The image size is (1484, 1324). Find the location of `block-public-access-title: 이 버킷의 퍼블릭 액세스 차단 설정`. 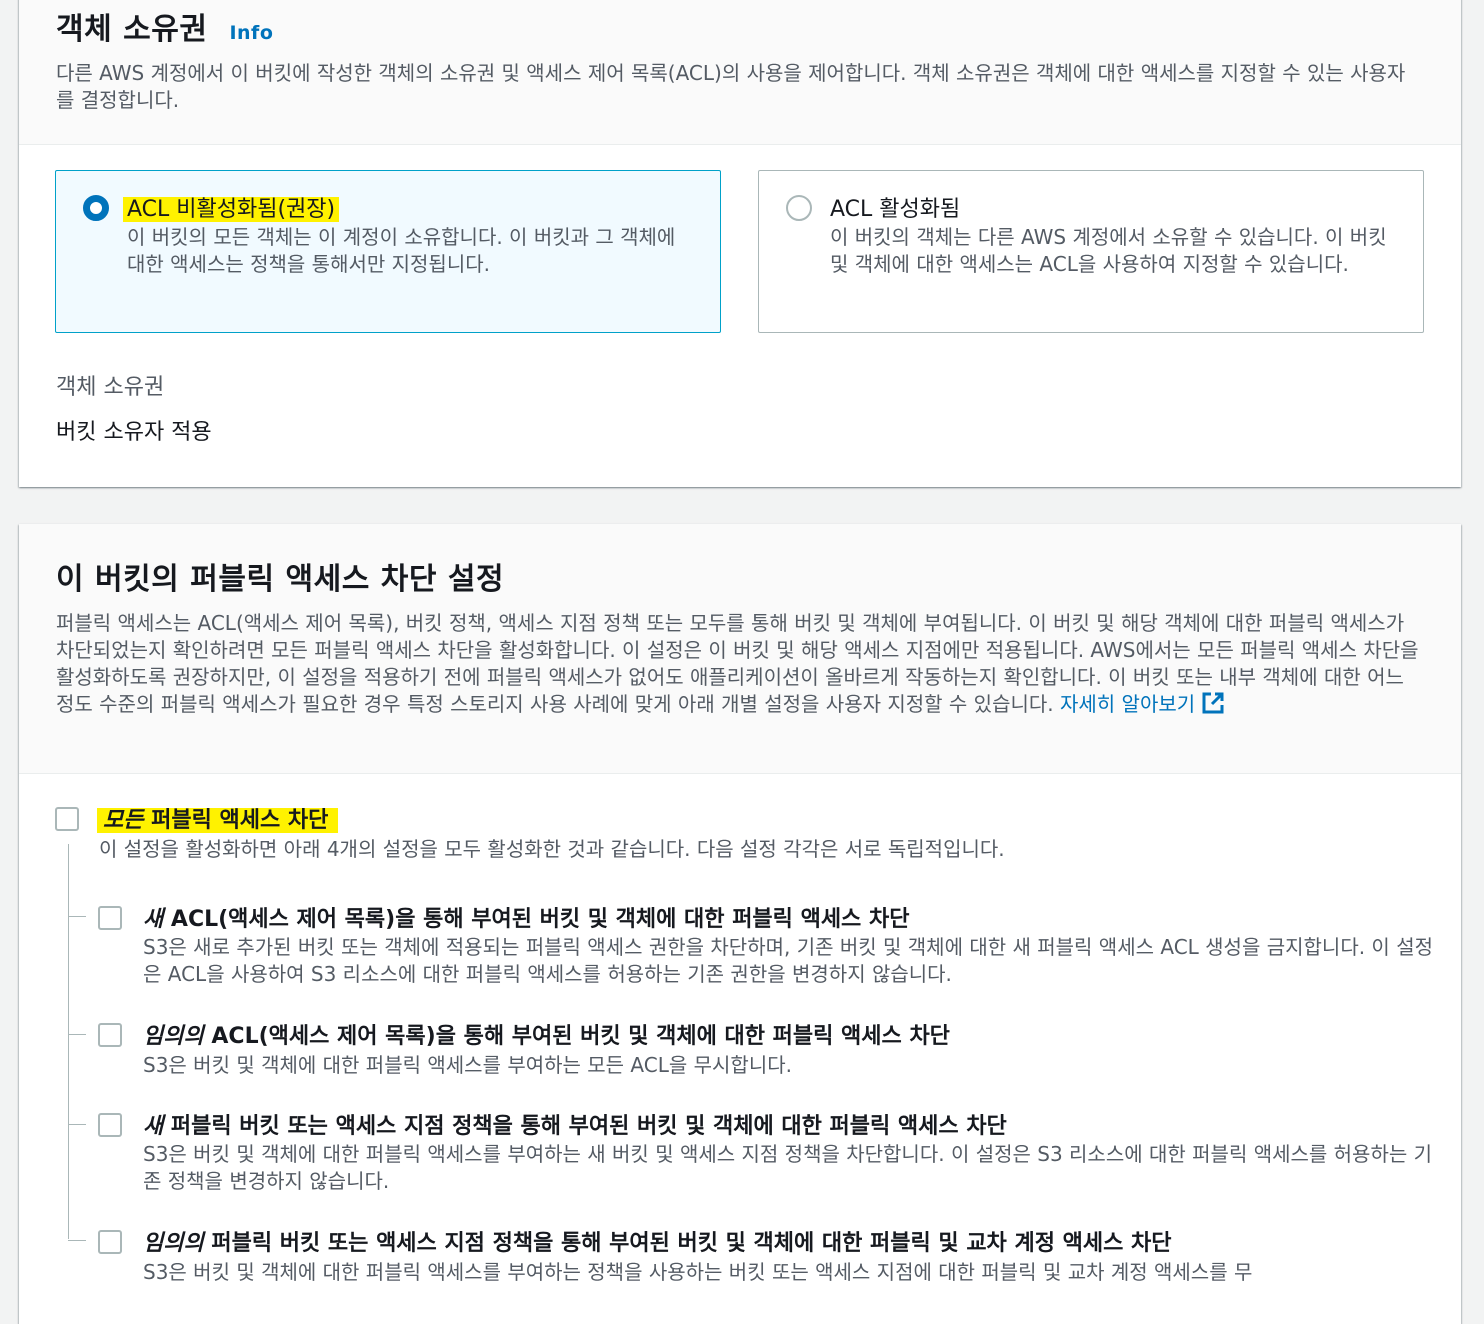

block-public-access-title: 이 버킷의 퍼블릭 액세스 차단 설정 is located at coordinates (280, 579).